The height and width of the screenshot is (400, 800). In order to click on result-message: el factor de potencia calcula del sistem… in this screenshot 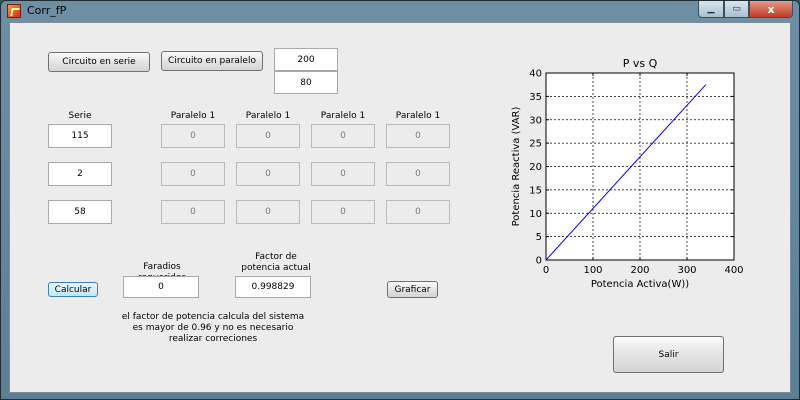, I will do `click(213, 328)`.